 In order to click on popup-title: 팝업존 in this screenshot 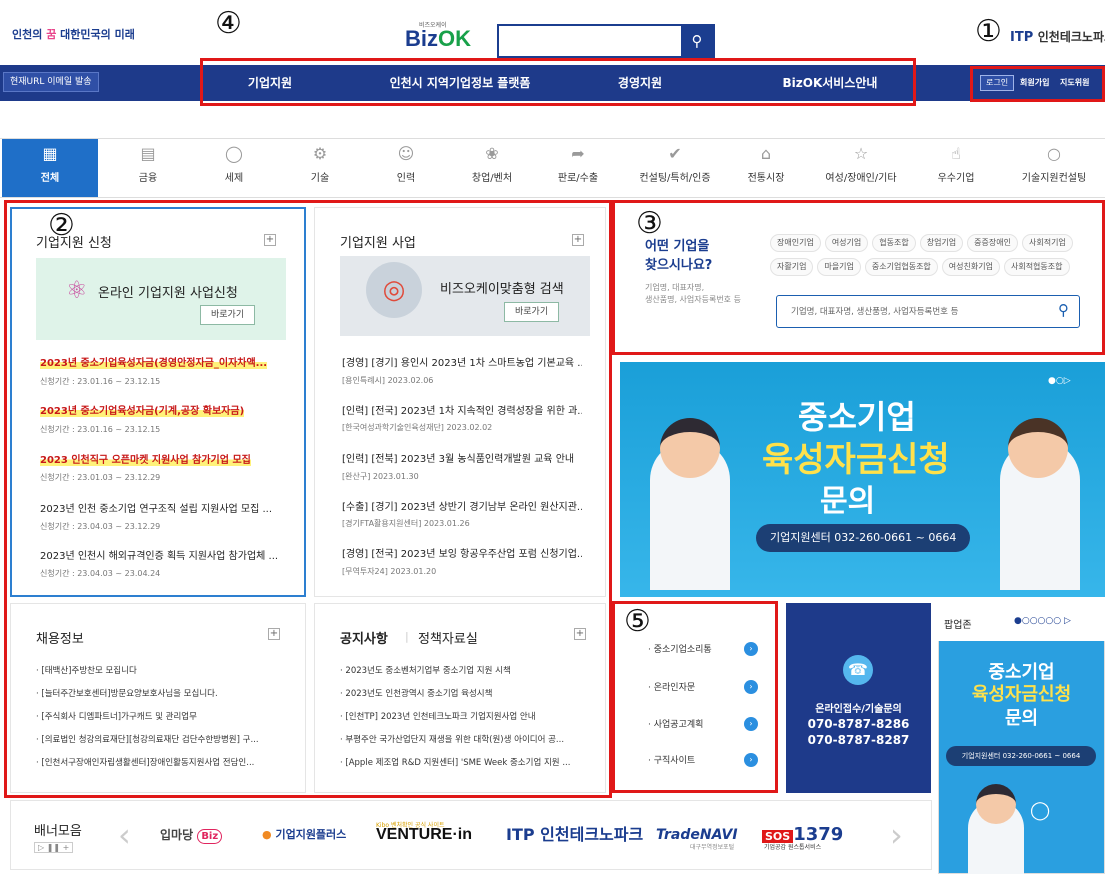, I will do `click(958, 625)`.